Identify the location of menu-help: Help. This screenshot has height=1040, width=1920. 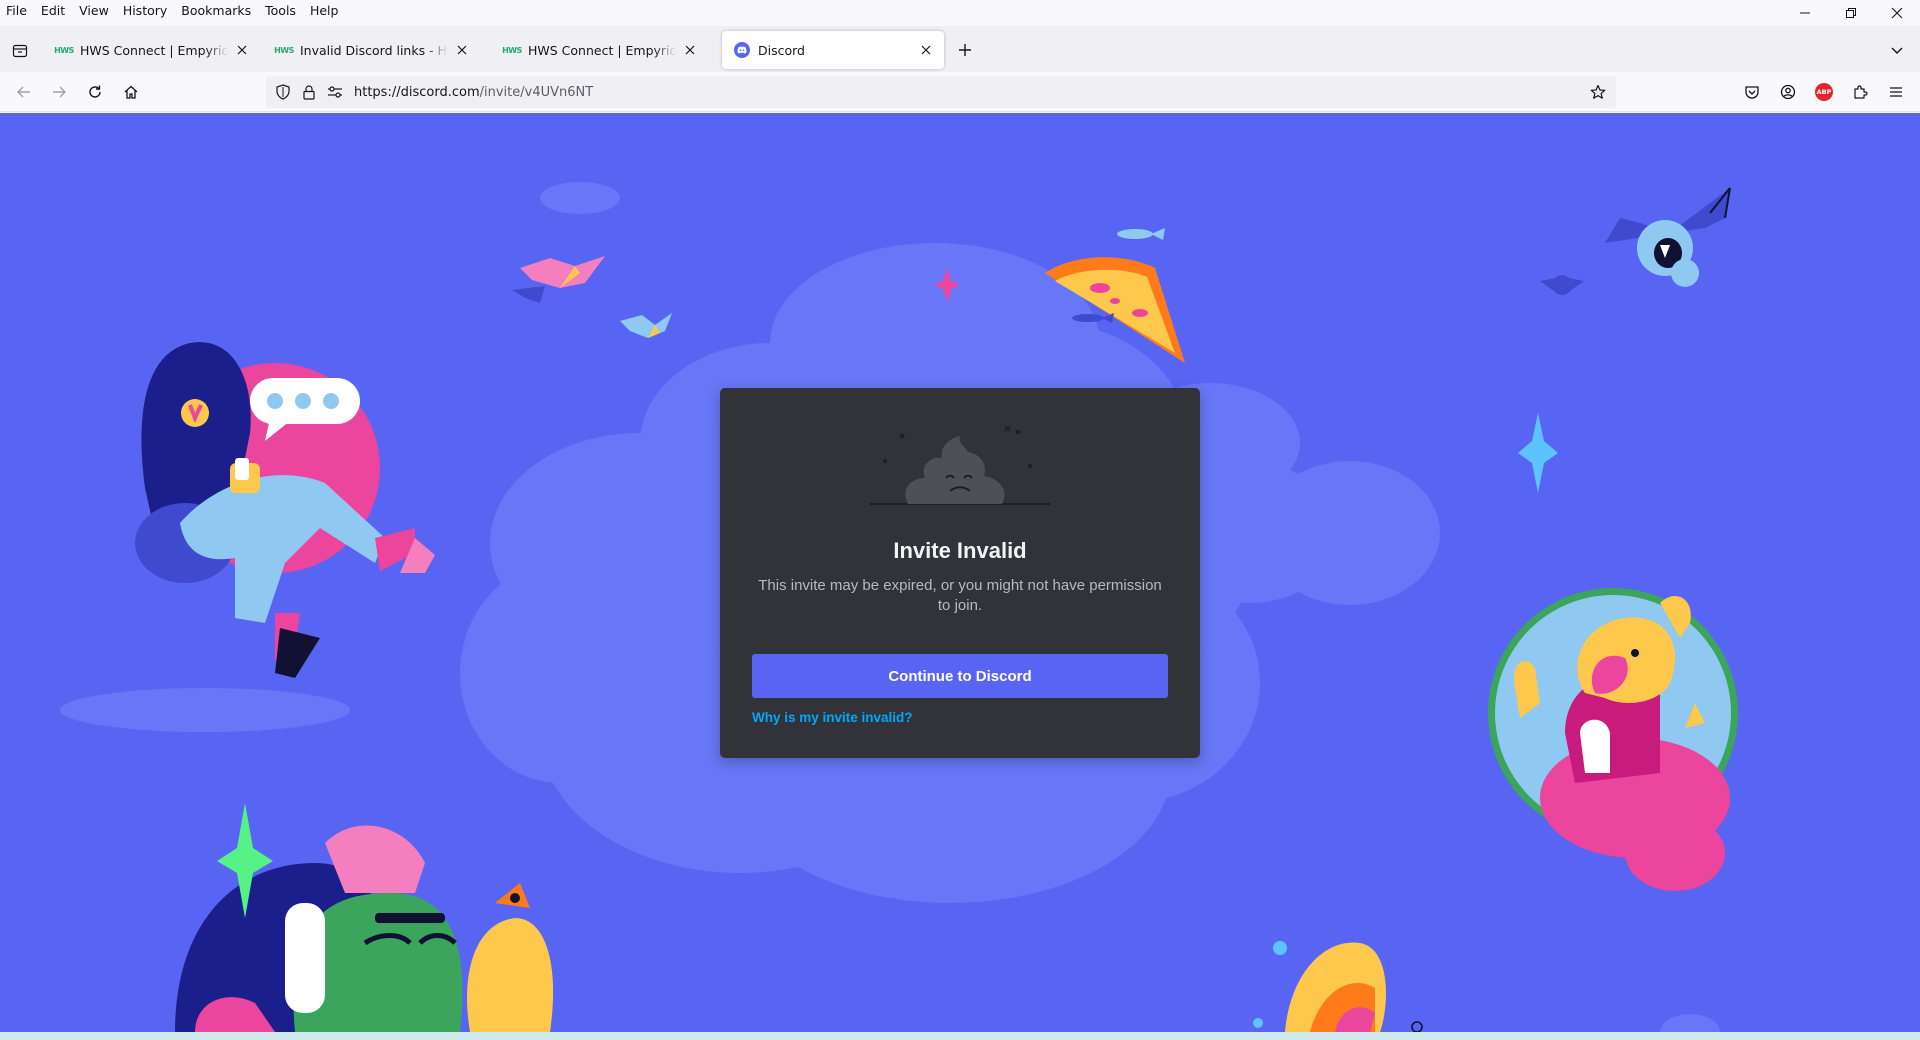
(324, 11).